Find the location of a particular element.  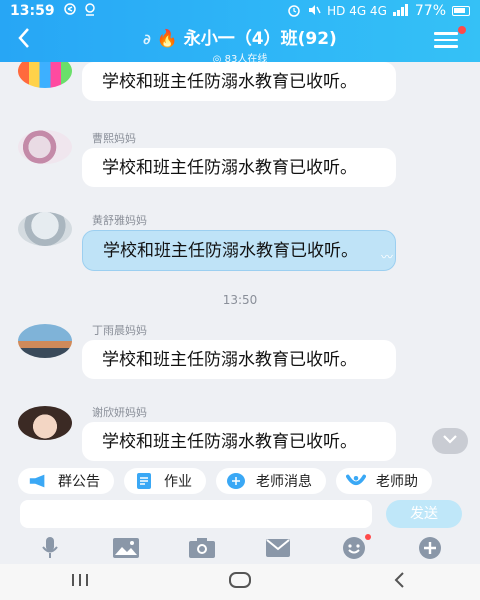

chevron-down-icon is located at coordinates (450, 439).